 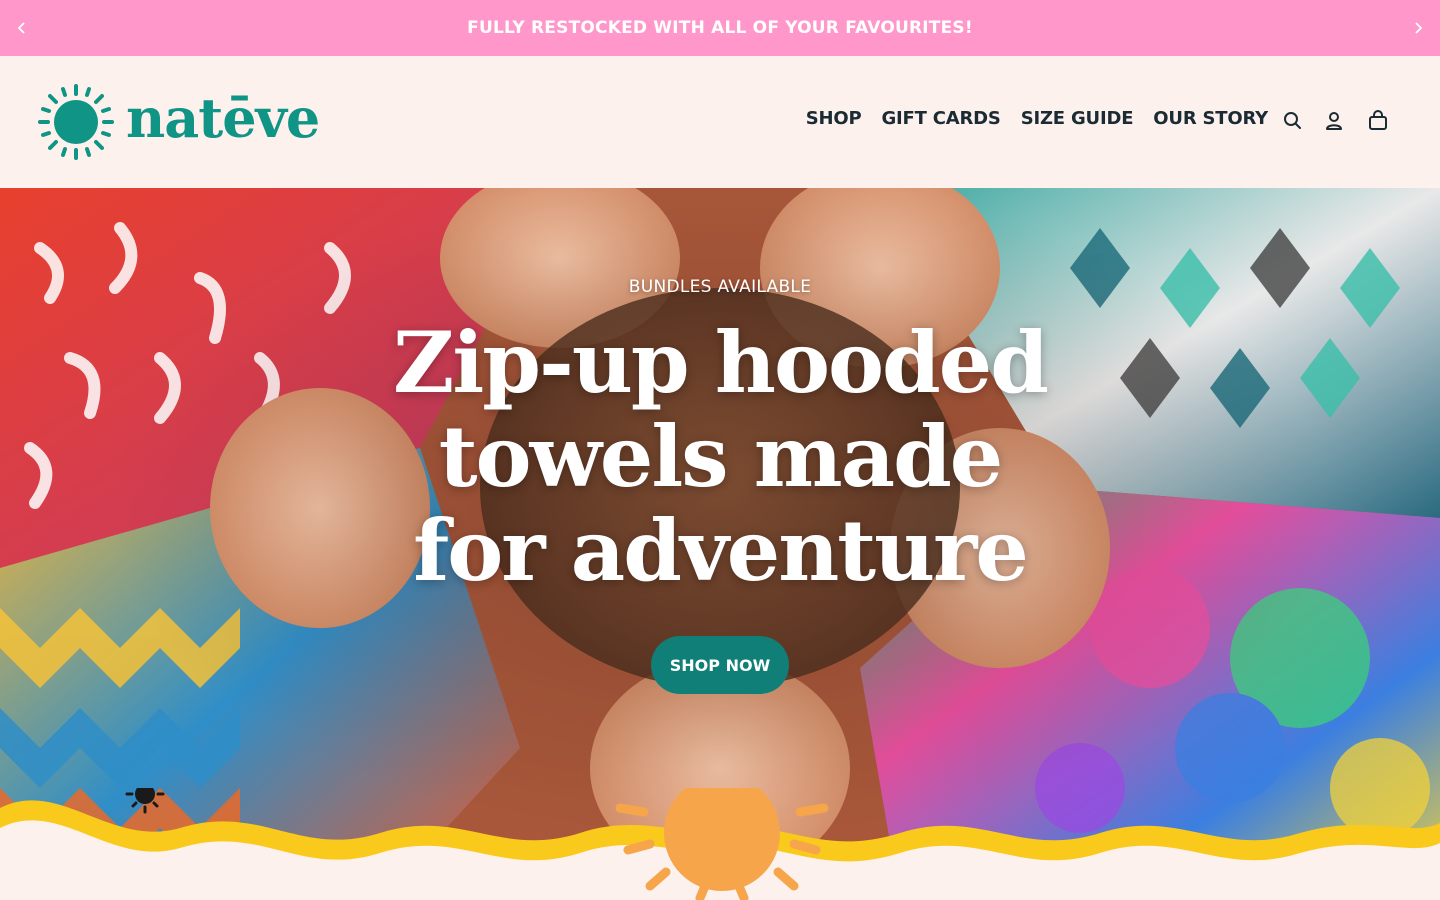 I want to click on nav-item-shop: SHOP, so click(x=834, y=118).